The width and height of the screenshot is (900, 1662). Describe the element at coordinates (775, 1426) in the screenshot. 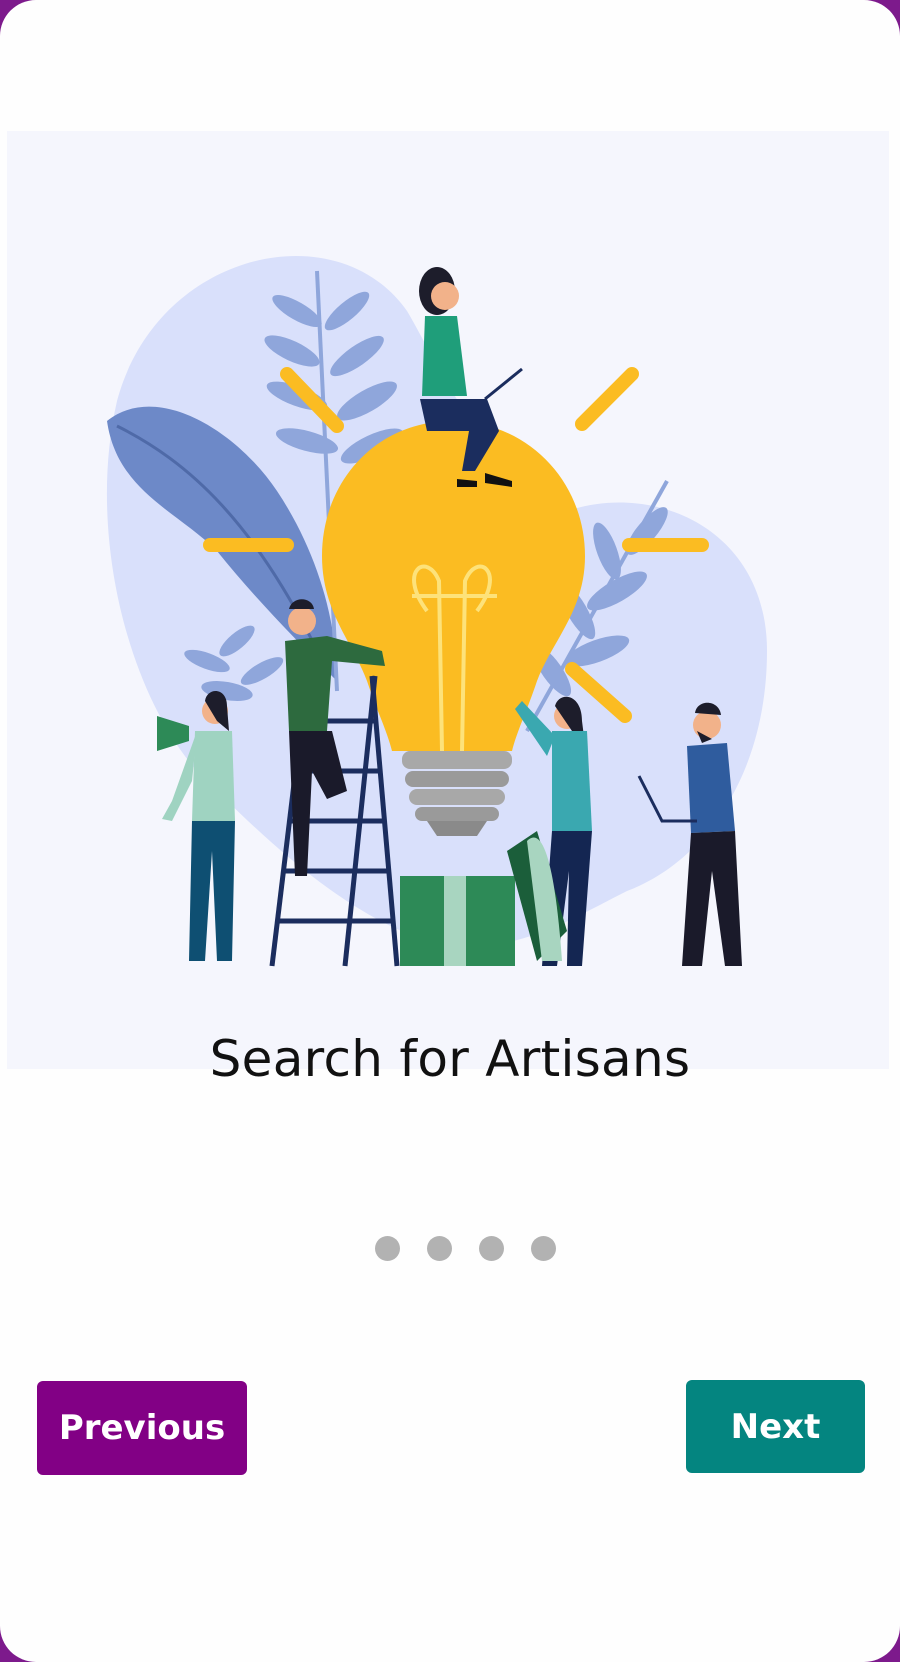

I see `next-button: Next` at that location.